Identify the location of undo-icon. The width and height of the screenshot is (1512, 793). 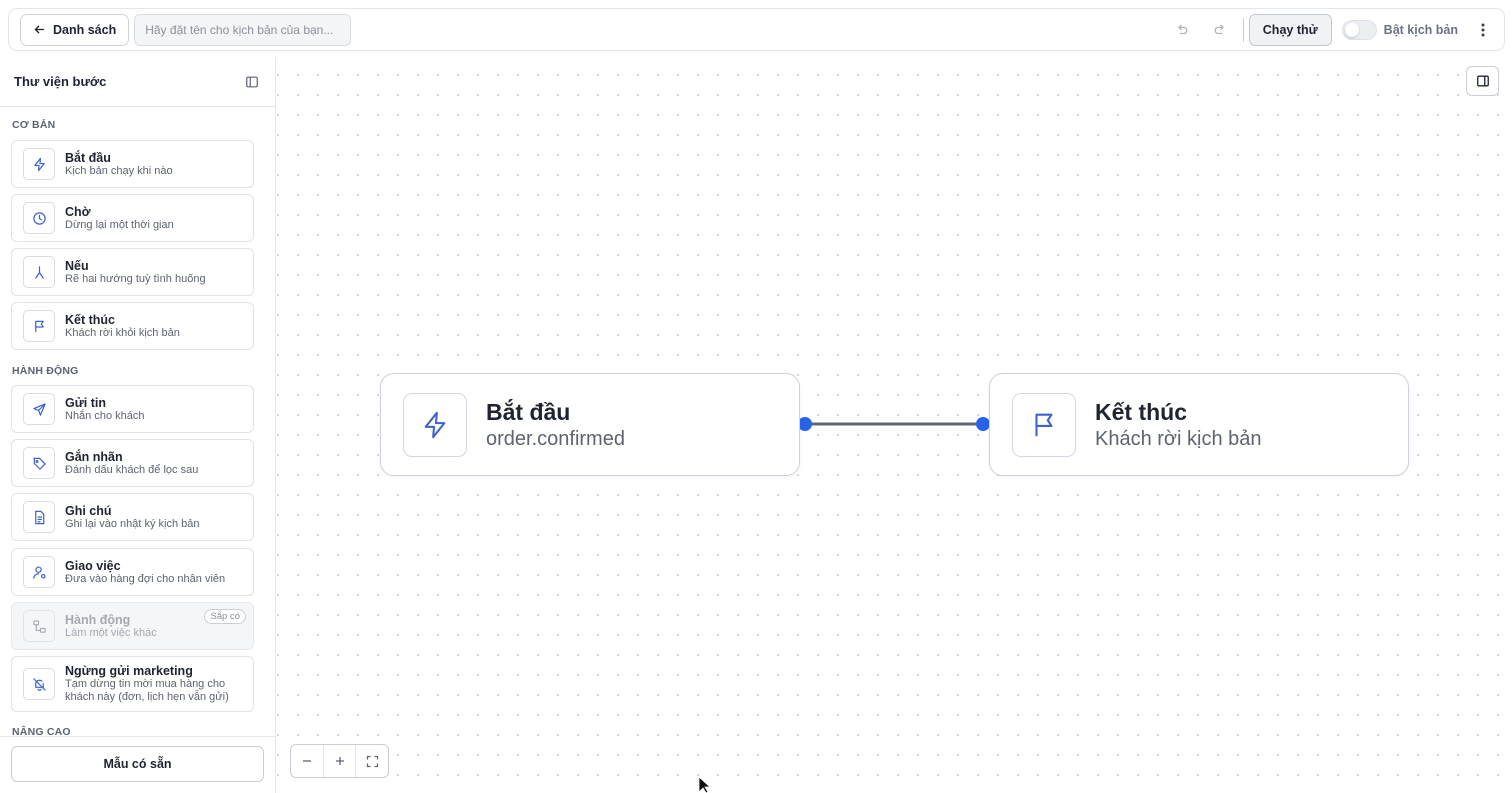
(1183, 29).